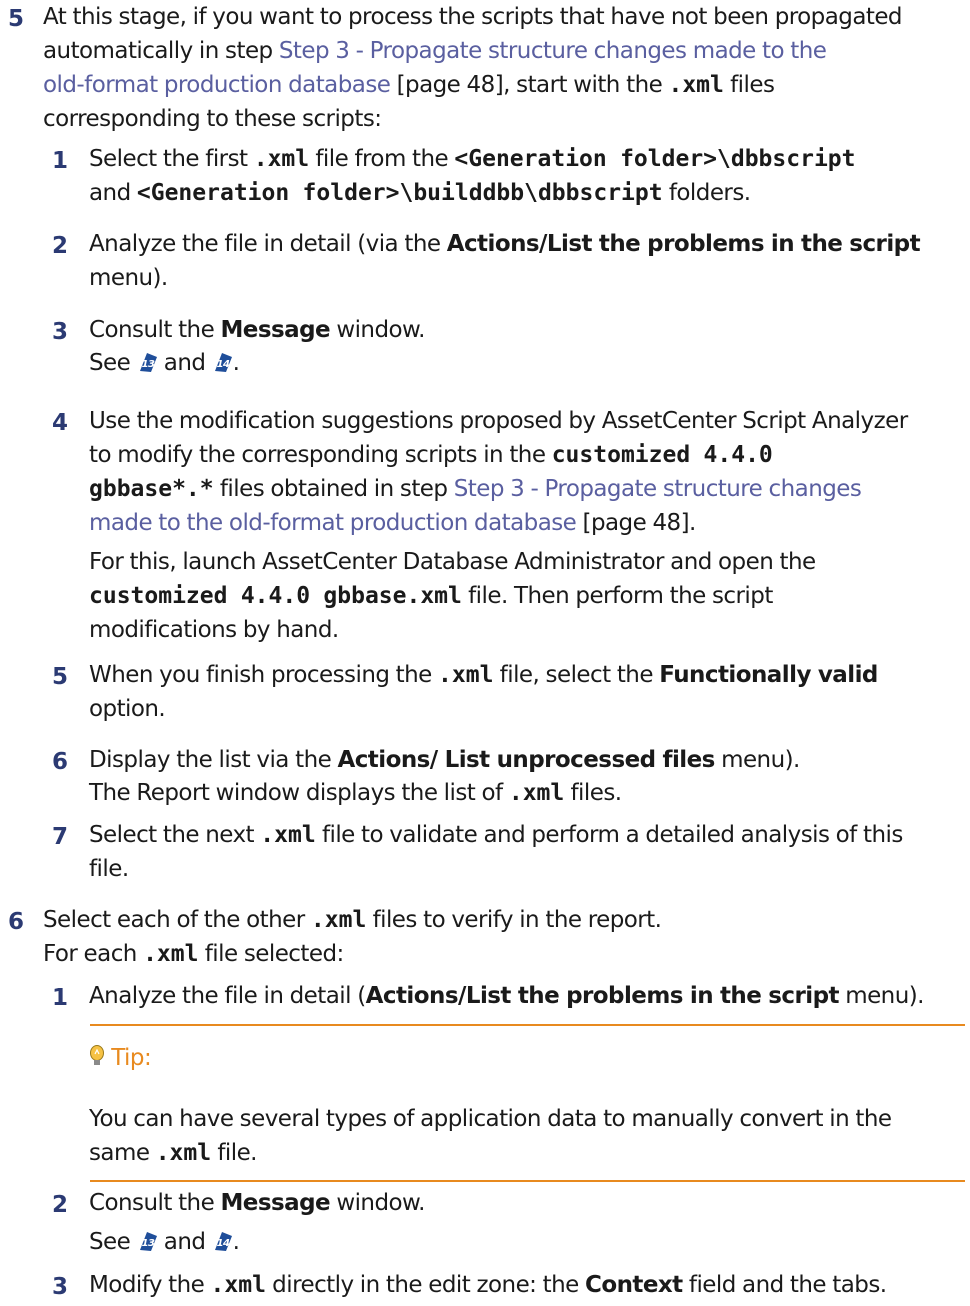 The image size is (970, 1306). I want to click on text-span: Select each of the other, so click(177, 920).